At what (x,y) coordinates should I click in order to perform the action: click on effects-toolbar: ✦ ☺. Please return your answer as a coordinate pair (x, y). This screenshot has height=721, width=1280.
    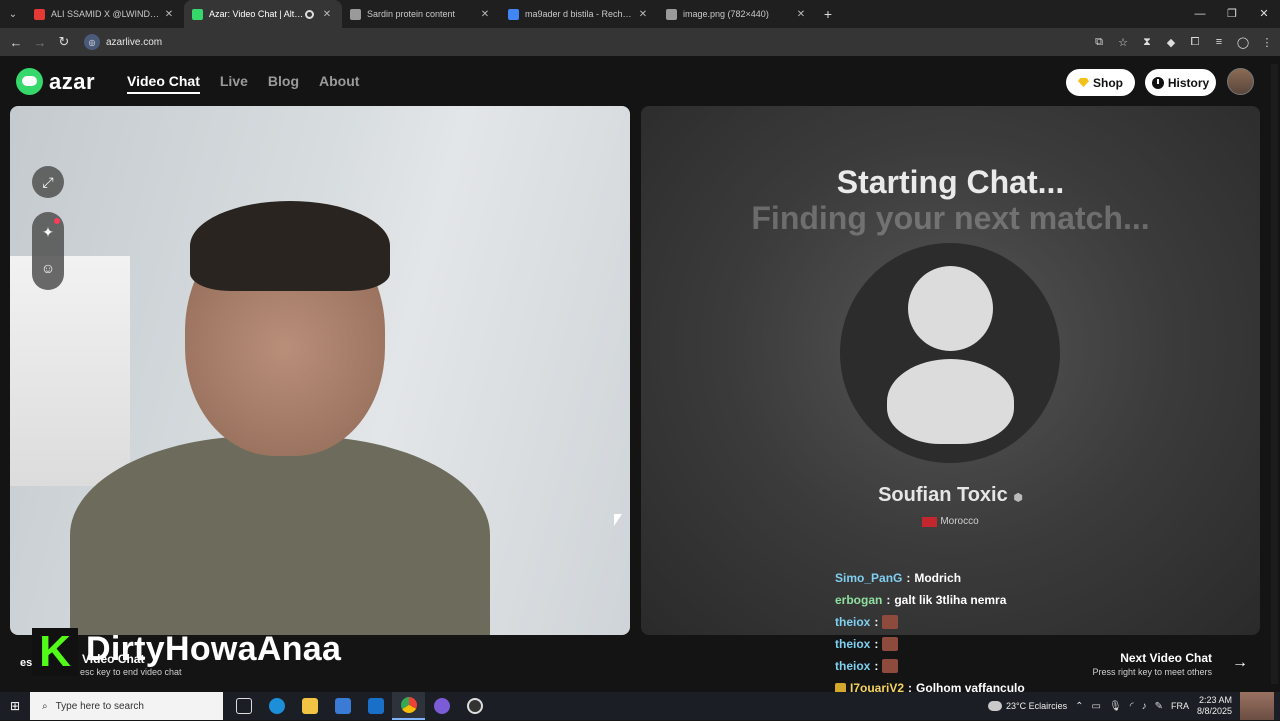
    Looking at the image, I should click on (48, 251).